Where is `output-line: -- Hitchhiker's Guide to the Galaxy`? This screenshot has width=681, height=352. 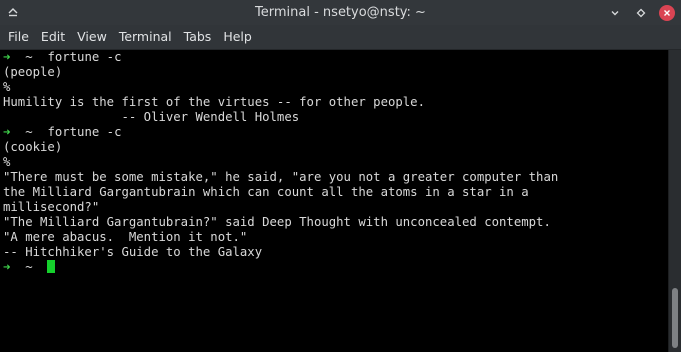 output-line: -- Hitchhiker's Guide to the Galaxy is located at coordinates (133, 252).